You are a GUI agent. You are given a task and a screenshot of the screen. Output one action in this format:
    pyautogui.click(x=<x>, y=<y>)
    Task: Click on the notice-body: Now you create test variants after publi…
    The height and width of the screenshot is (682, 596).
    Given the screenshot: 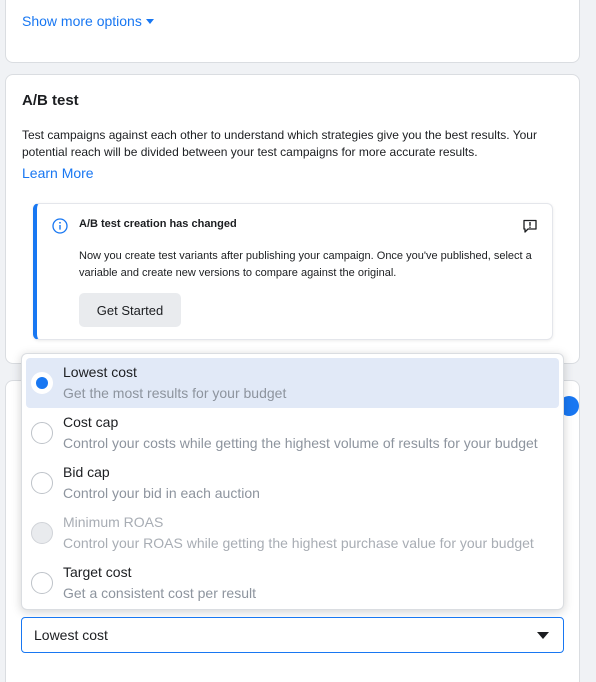 What is the action you would take?
    pyautogui.click(x=305, y=264)
    